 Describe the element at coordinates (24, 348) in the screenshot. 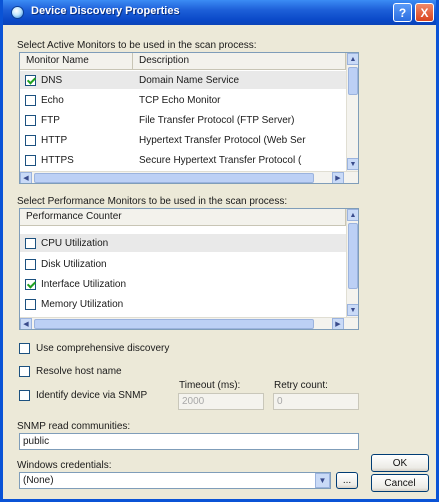

I see `comprehensive-discovery-checkbox` at that location.